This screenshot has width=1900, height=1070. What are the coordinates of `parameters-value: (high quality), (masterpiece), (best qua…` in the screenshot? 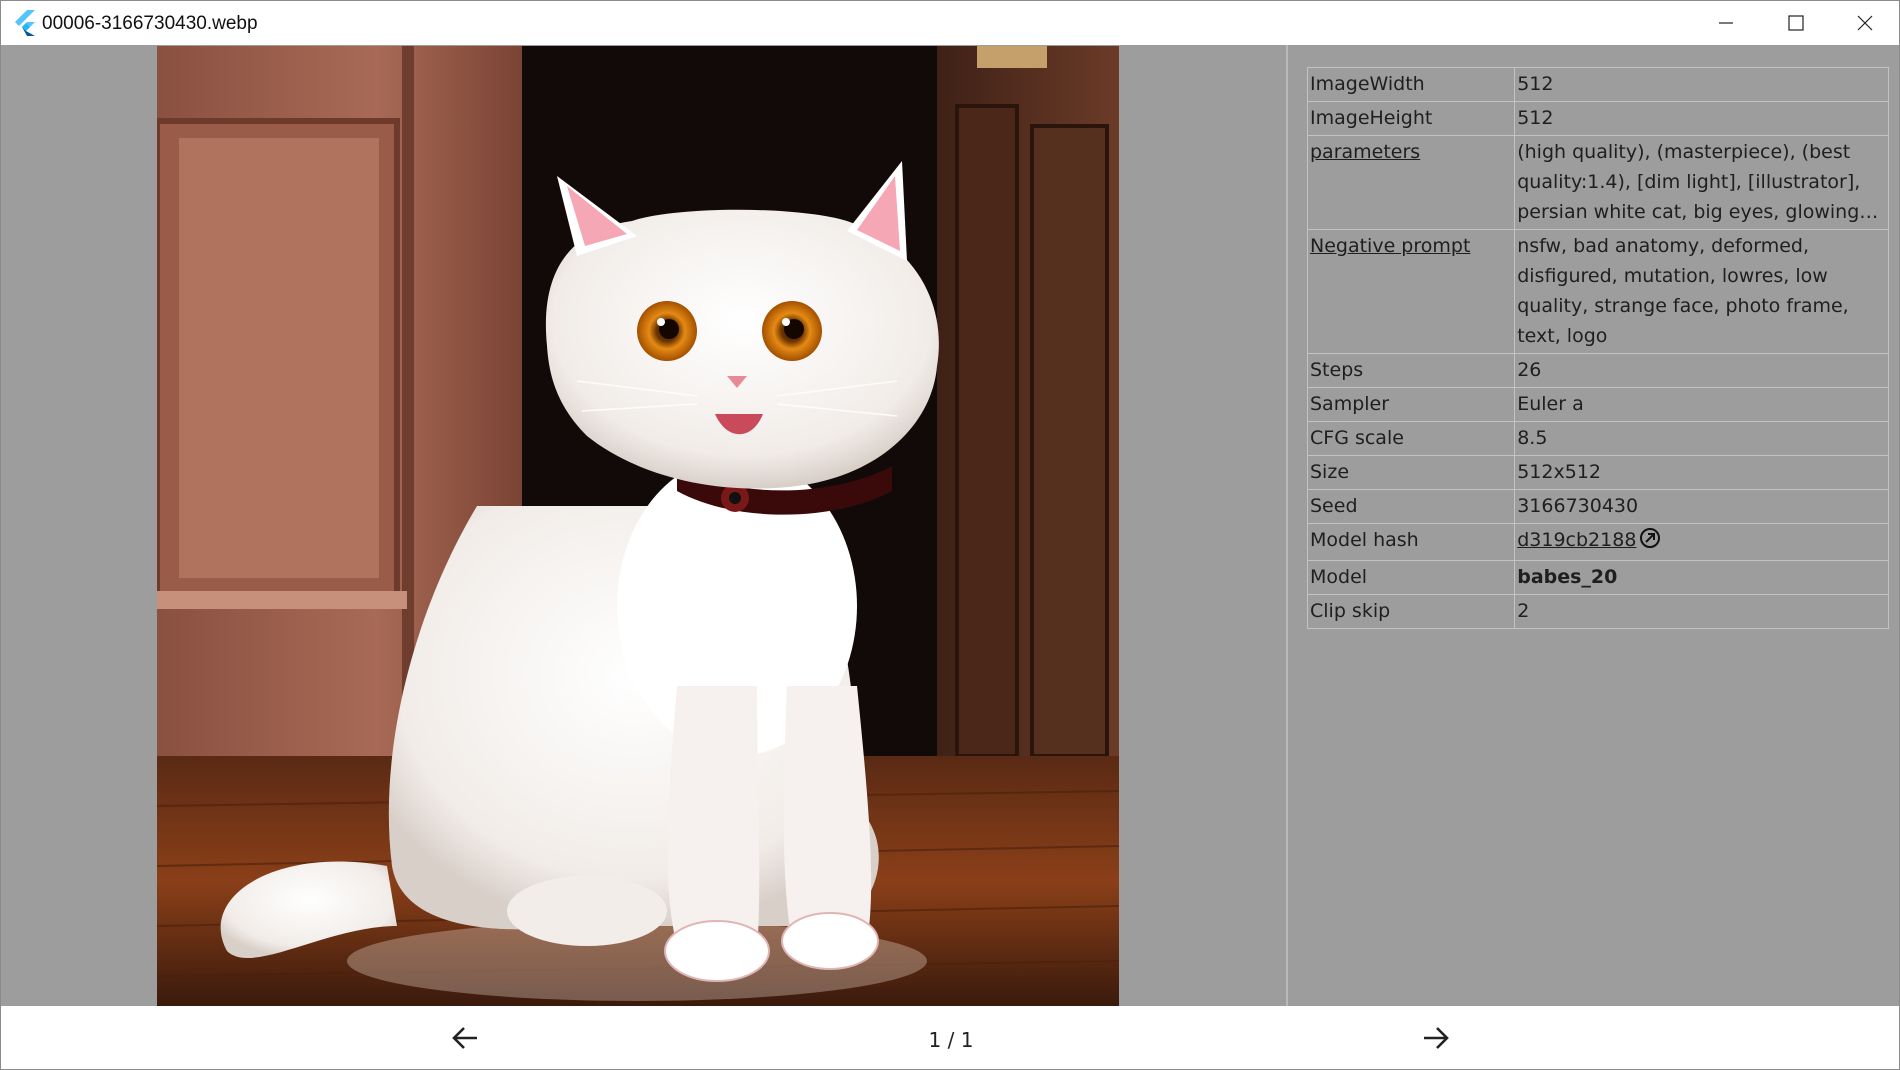 It's located at (1698, 182).